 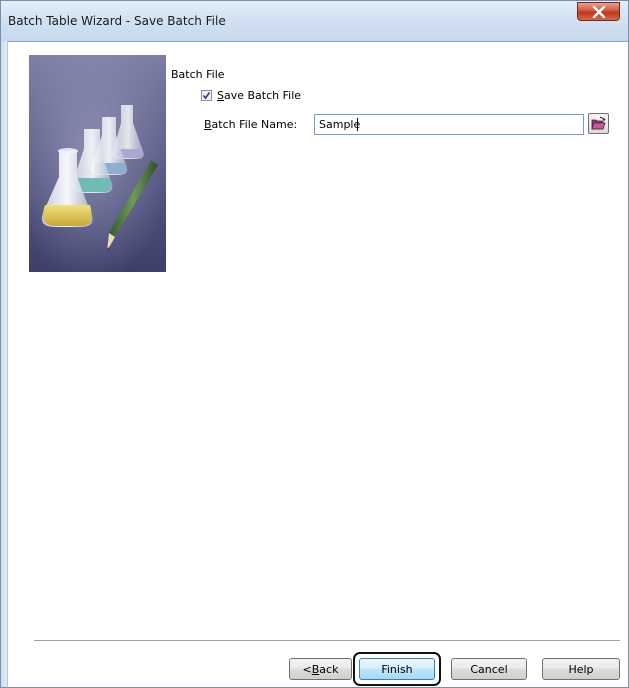 I want to click on back-button: < Back, so click(x=320, y=669).